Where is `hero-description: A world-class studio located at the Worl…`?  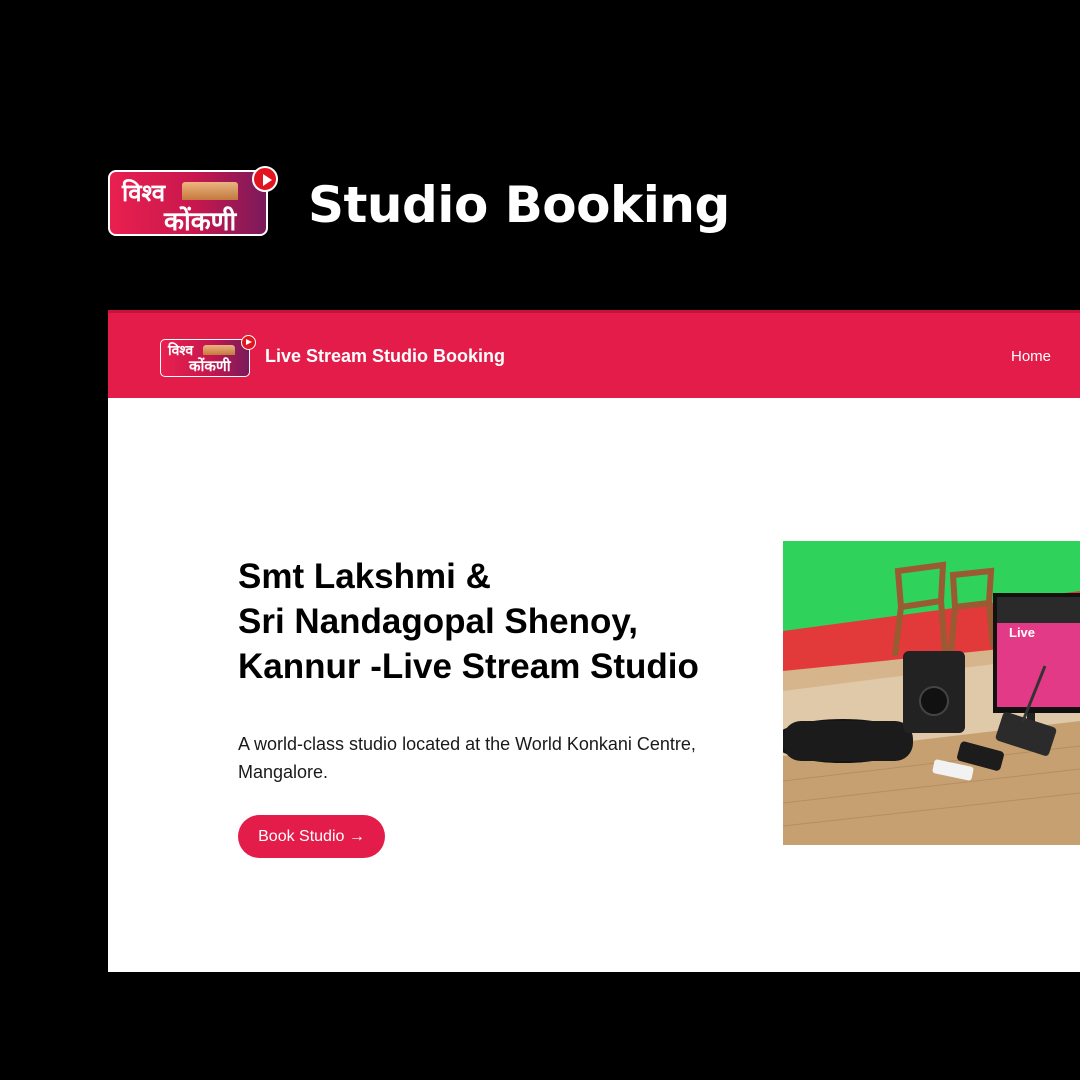 hero-description: A world-class studio located at the Worl… is located at coordinates (467, 758).